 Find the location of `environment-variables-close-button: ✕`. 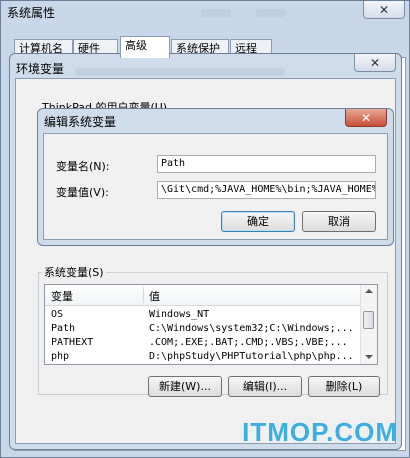

environment-variables-close-button: ✕ is located at coordinates (375, 63).